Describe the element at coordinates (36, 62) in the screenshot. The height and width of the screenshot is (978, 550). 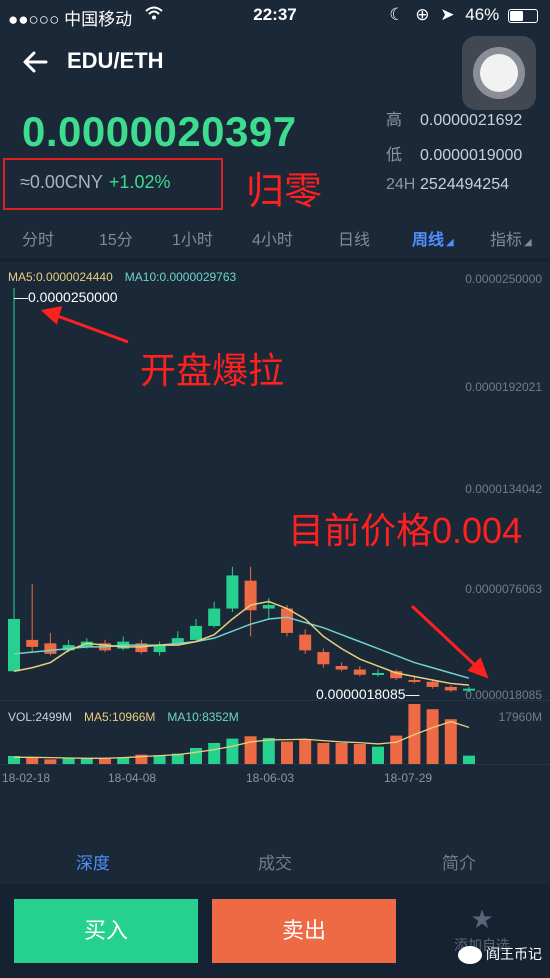
I see `back-arrow-icon` at that location.